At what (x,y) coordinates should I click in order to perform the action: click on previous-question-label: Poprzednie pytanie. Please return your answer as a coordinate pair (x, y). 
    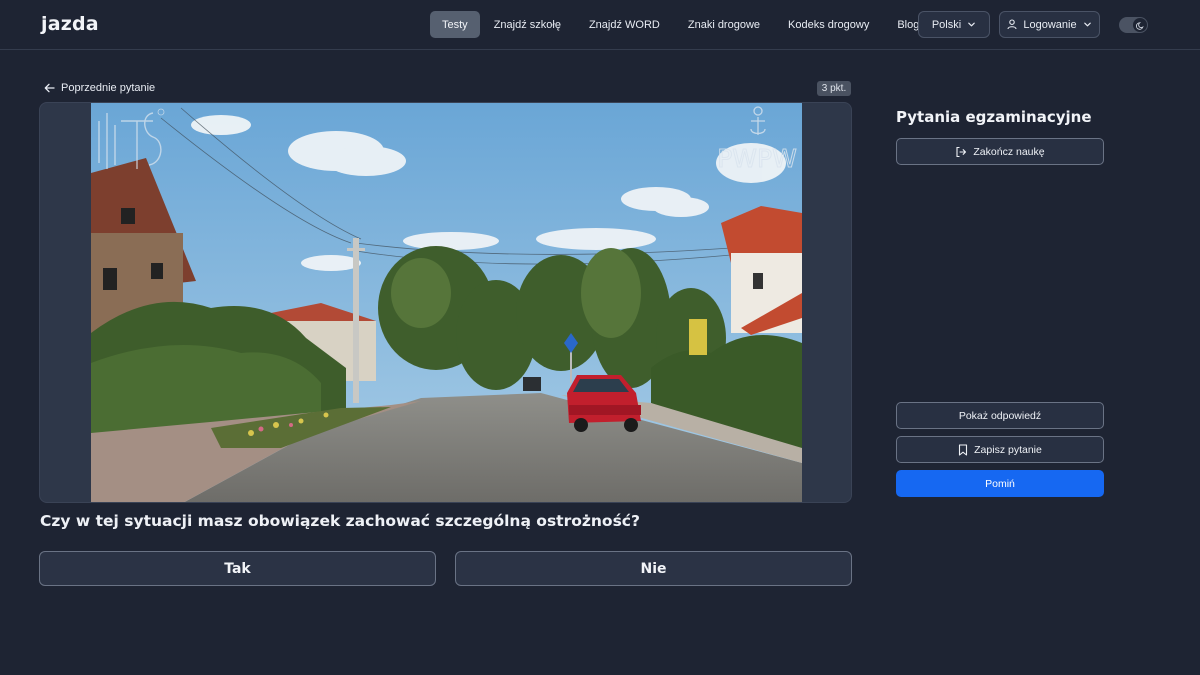
    Looking at the image, I should click on (108, 88).